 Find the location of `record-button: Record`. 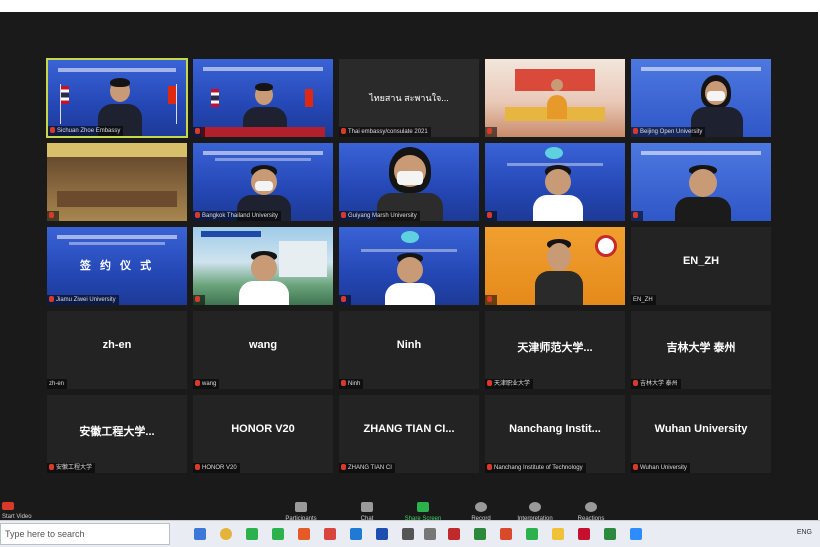

record-button: Record is located at coordinates (481, 512).